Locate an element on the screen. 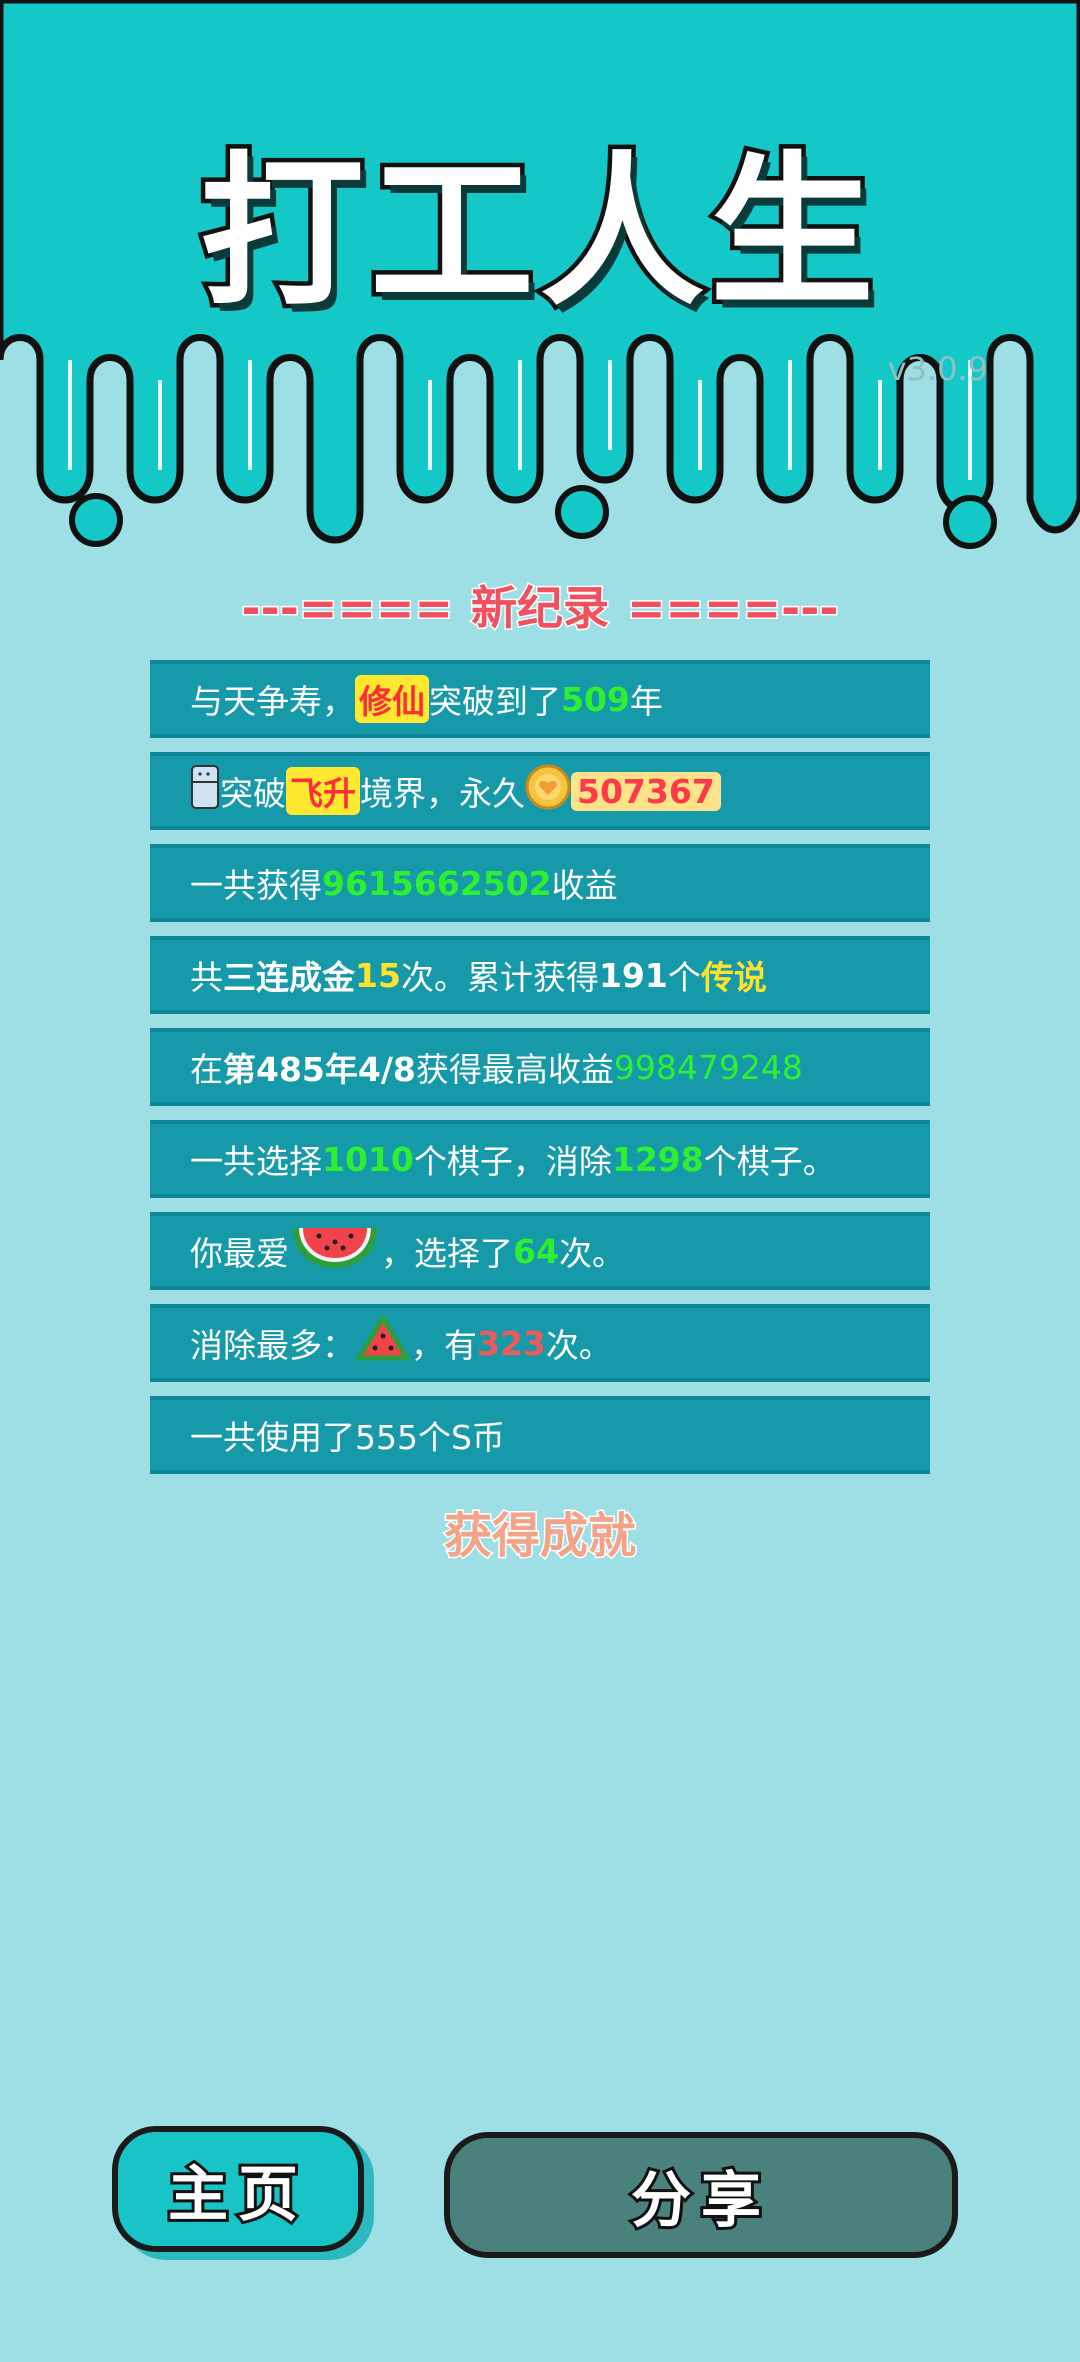 The height and width of the screenshot is (2362, 1080). stat-row-triple-gold: 共三连成金 15 次。累计获得 191 个传说 is located at coordinates (540, 975).